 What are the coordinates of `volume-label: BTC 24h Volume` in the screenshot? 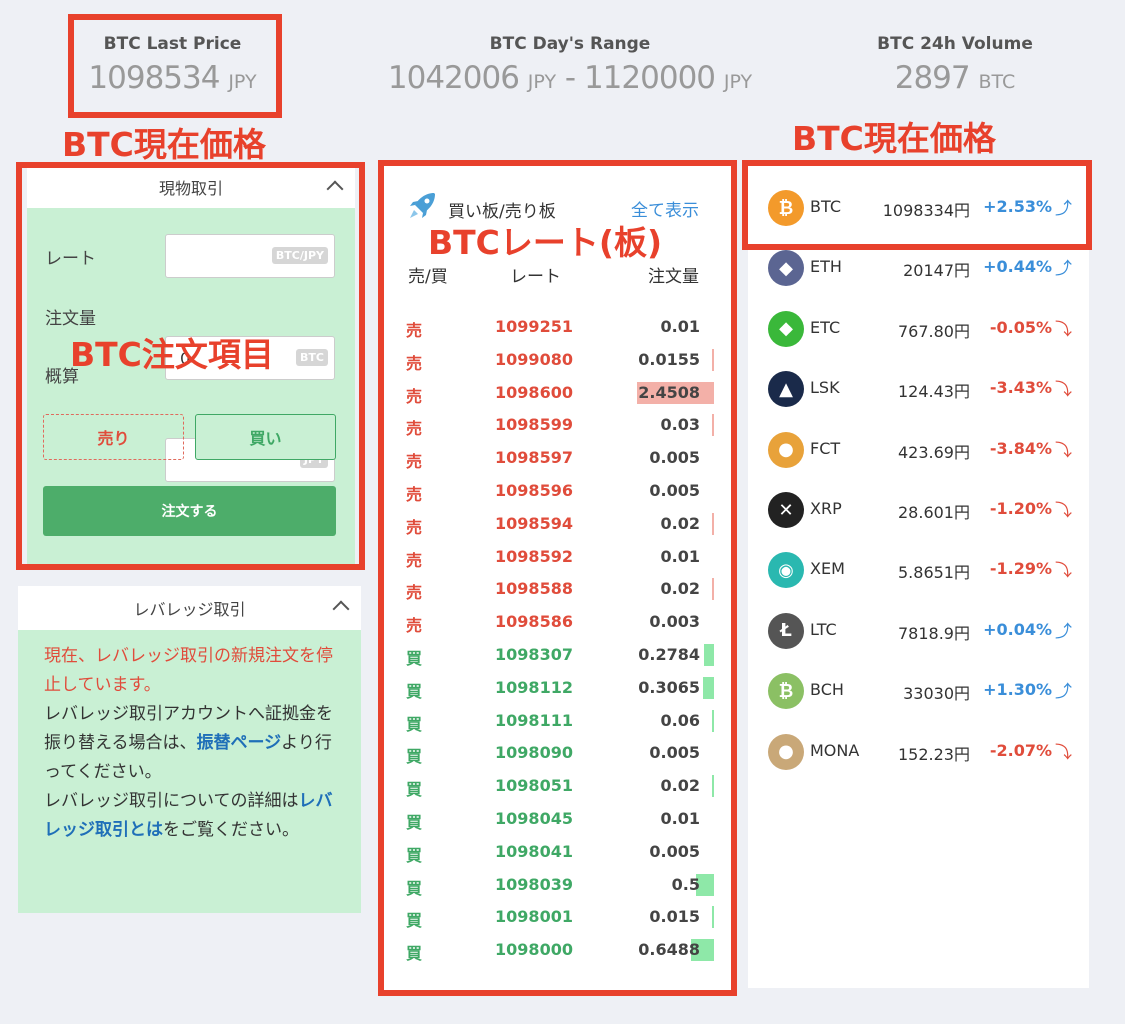 It's located at (955, 44).